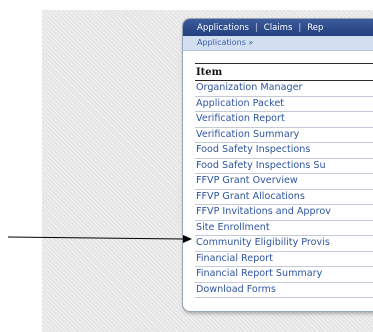 This screenshot has width=373, height=332. What do you see at coordinates (284, 120) in the screenshot?
I see `item-verification-report: Verification Report` at bounding box center [284, 120].